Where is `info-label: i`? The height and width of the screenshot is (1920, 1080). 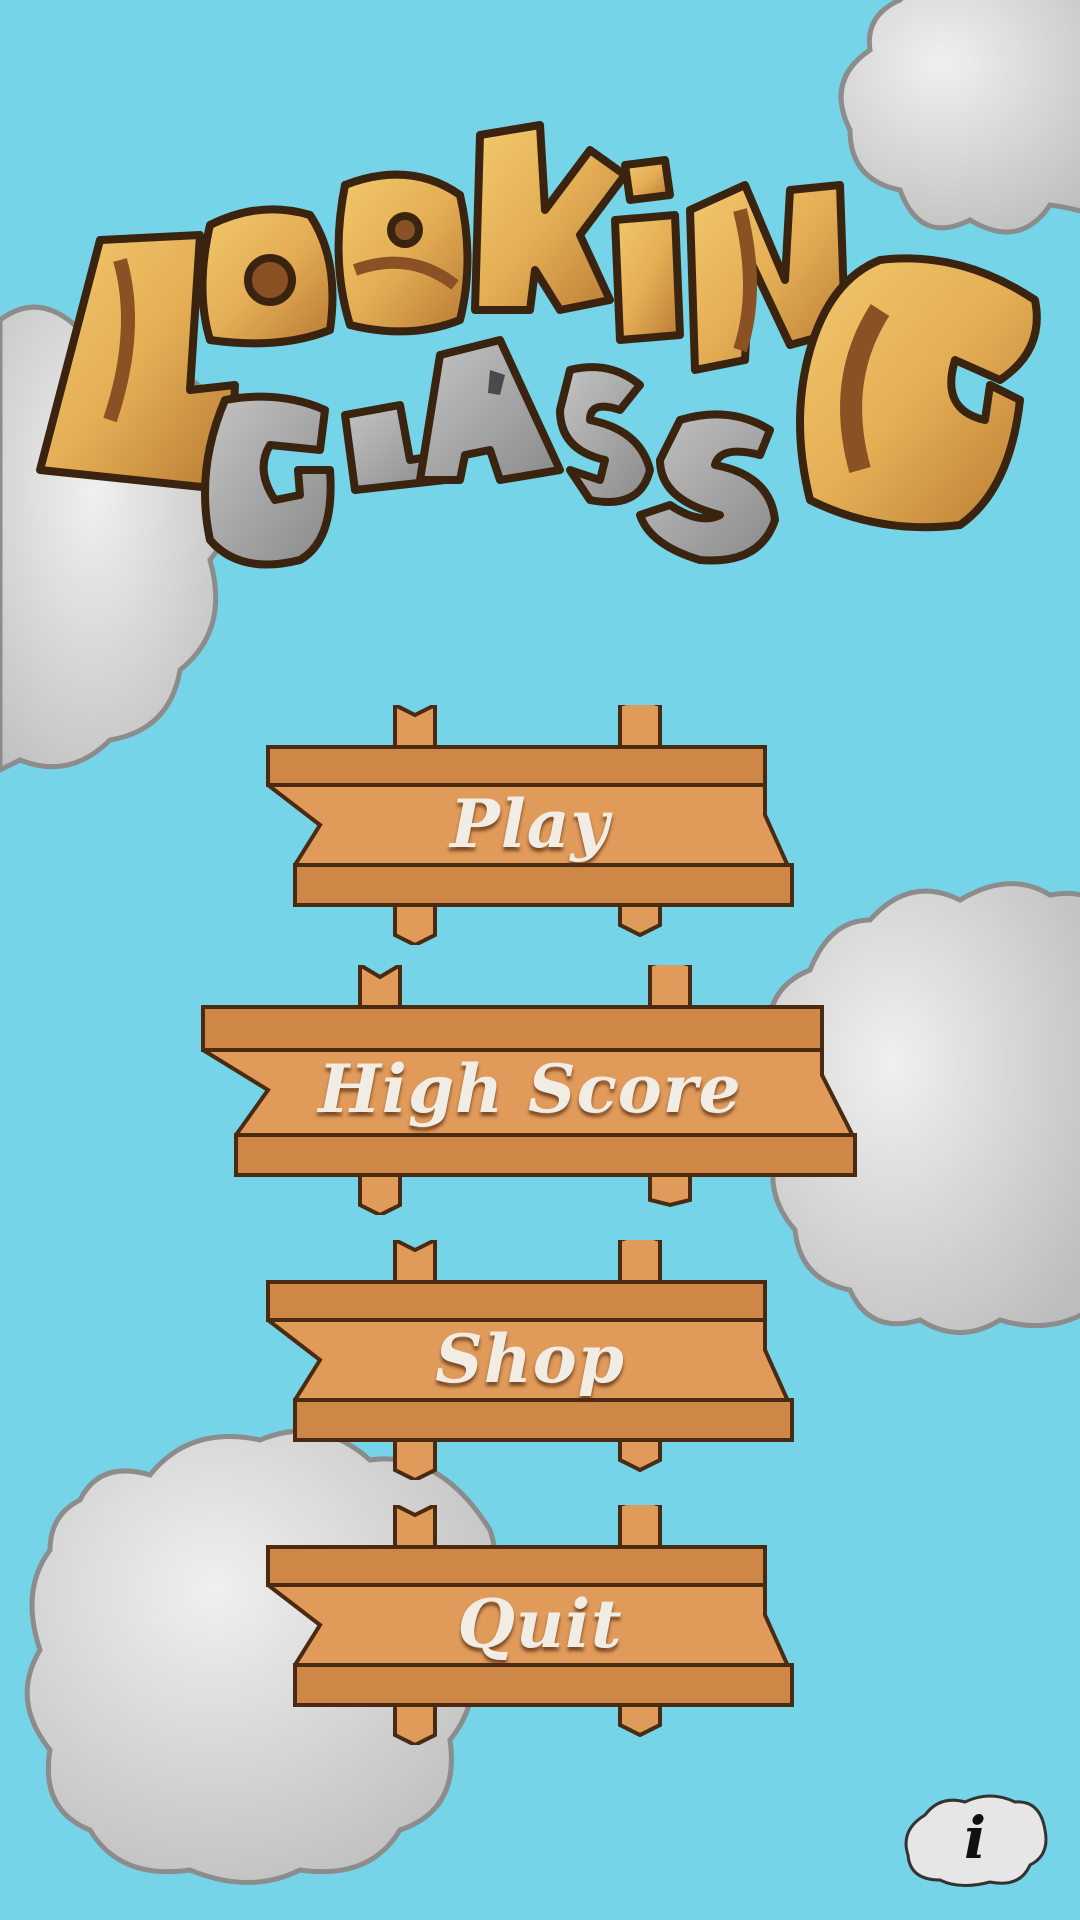 info-label: i is located at coordinates (975, 1838).